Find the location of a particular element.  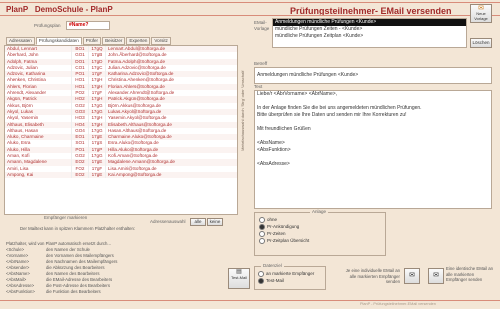

send-individual-icon: ✉ is located at coordinates (412, 275).